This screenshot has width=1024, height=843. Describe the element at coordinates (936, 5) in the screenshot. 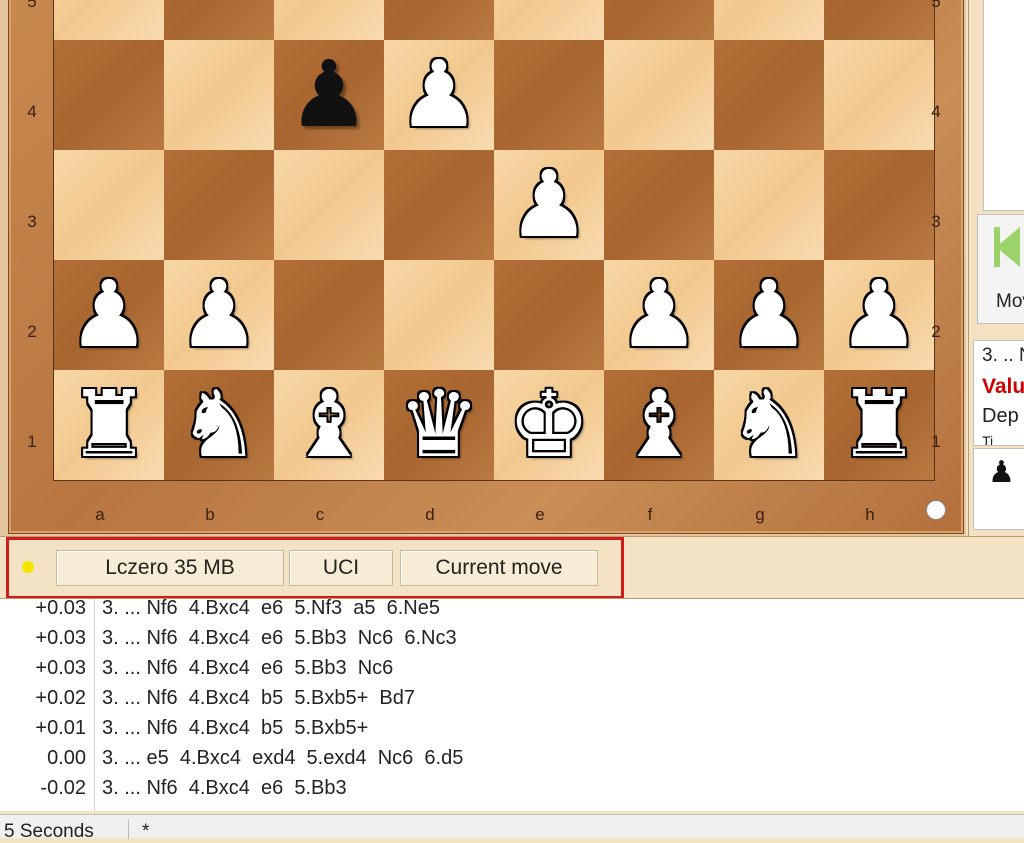

I see `rank-label-right: 5` at that location.